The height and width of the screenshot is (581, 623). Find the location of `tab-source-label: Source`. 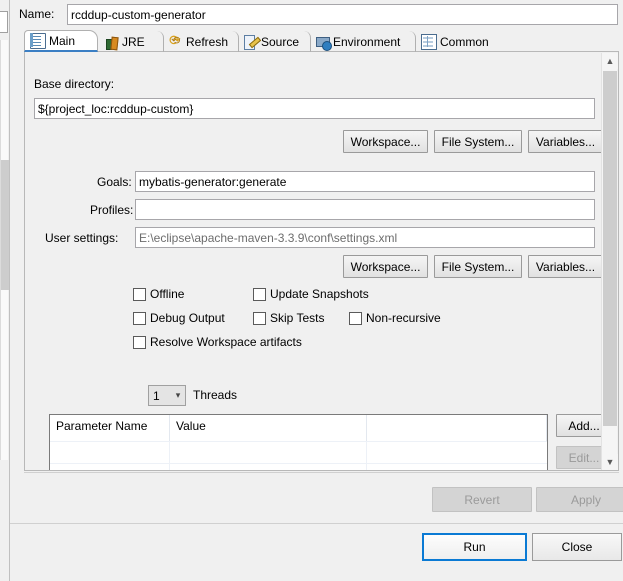

tab-source-label: Source is located at coordinates (280, 41).